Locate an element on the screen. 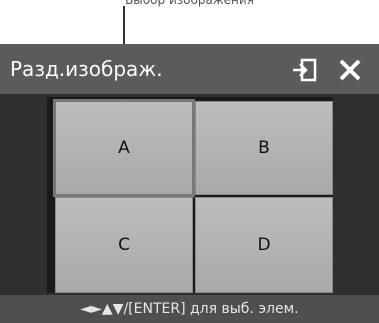 Image resolution: width=379 pixels, height=323 pixels. close-icon is located at coordinates (350, 70).